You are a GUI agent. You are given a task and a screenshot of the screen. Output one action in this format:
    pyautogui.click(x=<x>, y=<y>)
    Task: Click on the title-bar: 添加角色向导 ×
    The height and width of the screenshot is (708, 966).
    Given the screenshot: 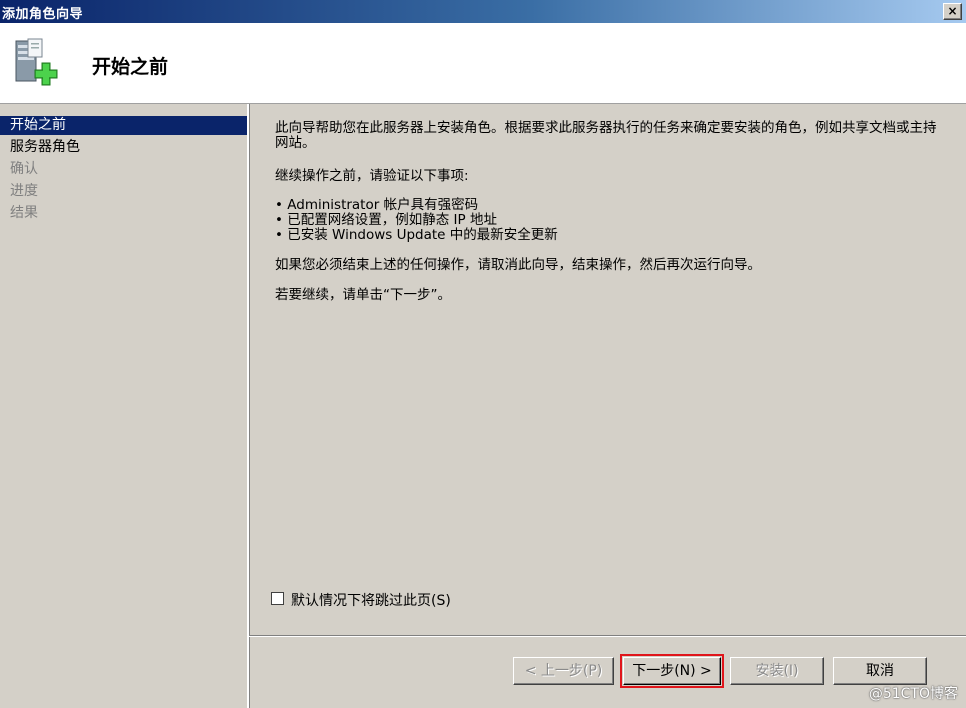 What is the action you would take?
    pyautogui.click(x=483, y=11)
    